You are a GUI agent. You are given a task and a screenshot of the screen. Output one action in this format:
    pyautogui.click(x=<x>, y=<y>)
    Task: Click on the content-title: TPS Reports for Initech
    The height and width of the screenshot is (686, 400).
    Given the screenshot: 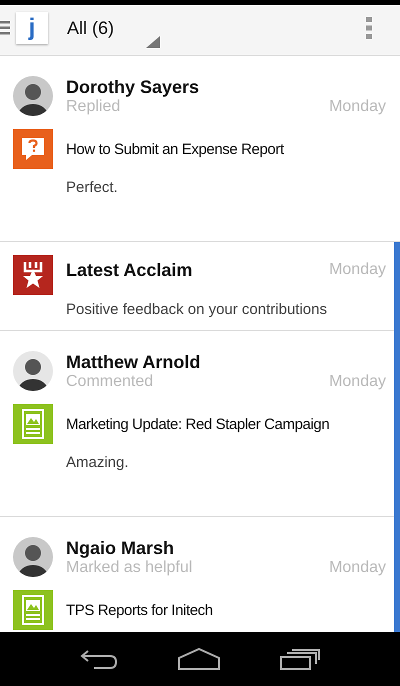 What is the action you would take?
    pyautogui.click(x=139, y=610)
    